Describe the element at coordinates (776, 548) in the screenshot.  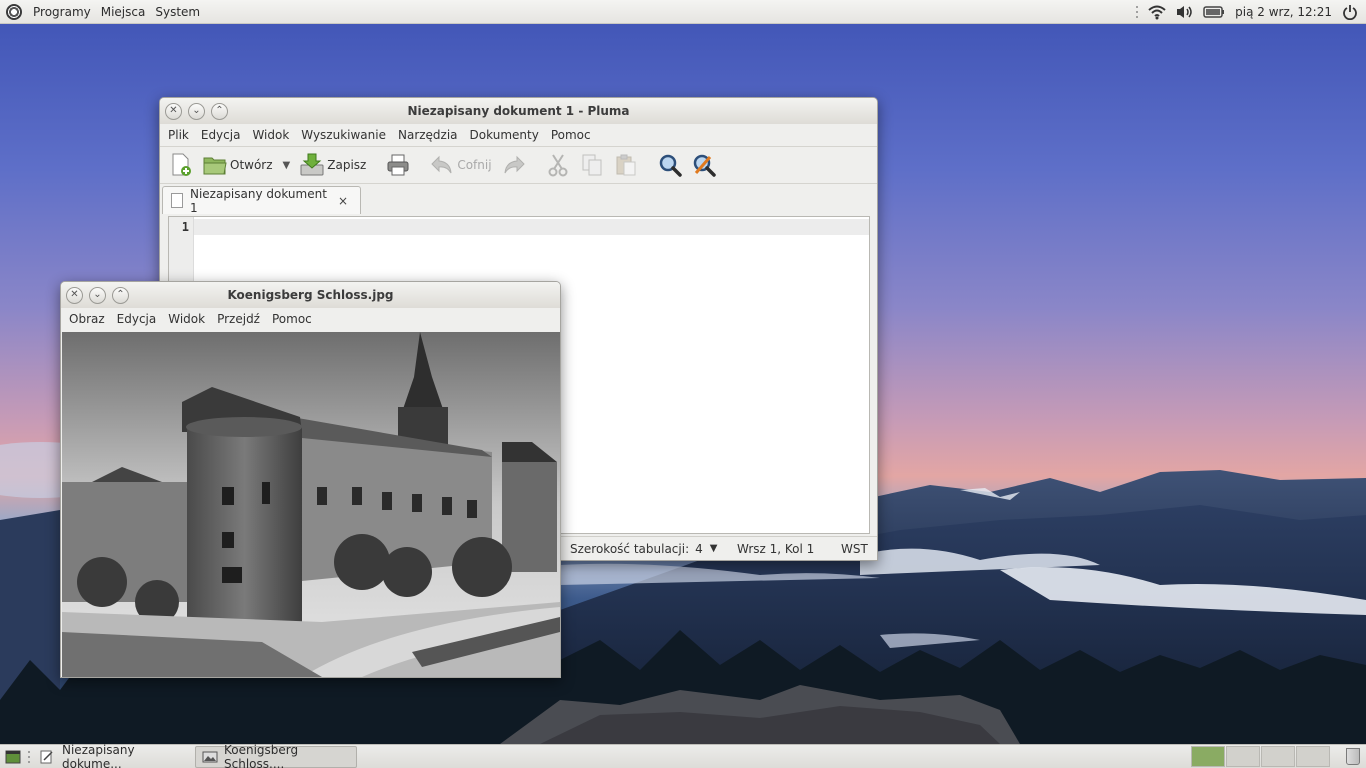
I see `cursor-position: Wrsz 1, Kol 1` at that location.